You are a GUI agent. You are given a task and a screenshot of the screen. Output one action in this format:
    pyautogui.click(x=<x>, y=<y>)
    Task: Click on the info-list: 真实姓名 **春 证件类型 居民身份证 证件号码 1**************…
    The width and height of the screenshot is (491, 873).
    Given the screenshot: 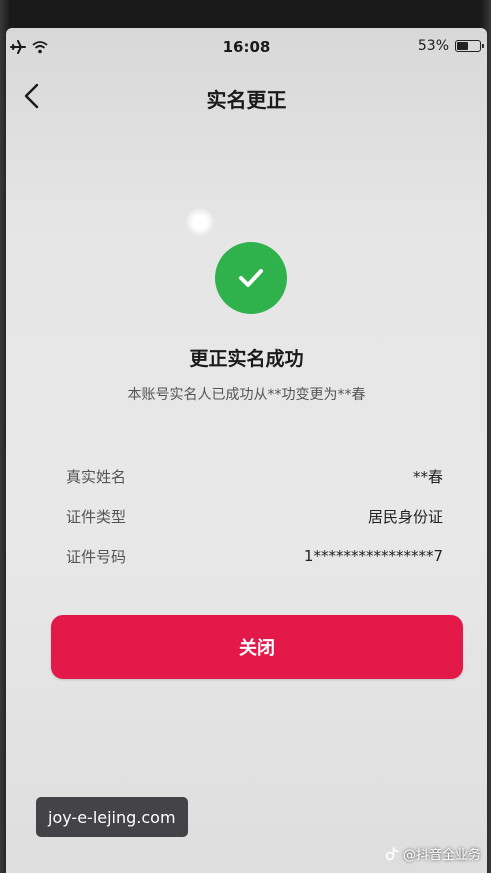 What is the action you would take?
    pyautogui.click(x=254, y=516)
    